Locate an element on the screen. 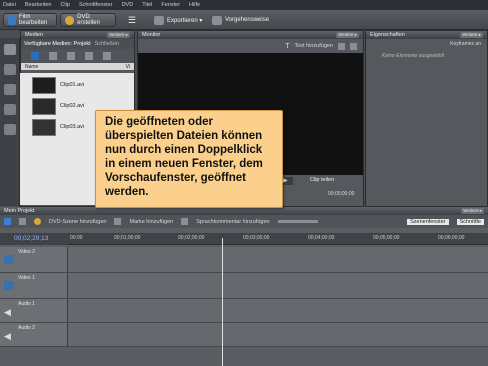  split-clip-button: Clip teilen is located at coordinates (322, 180).